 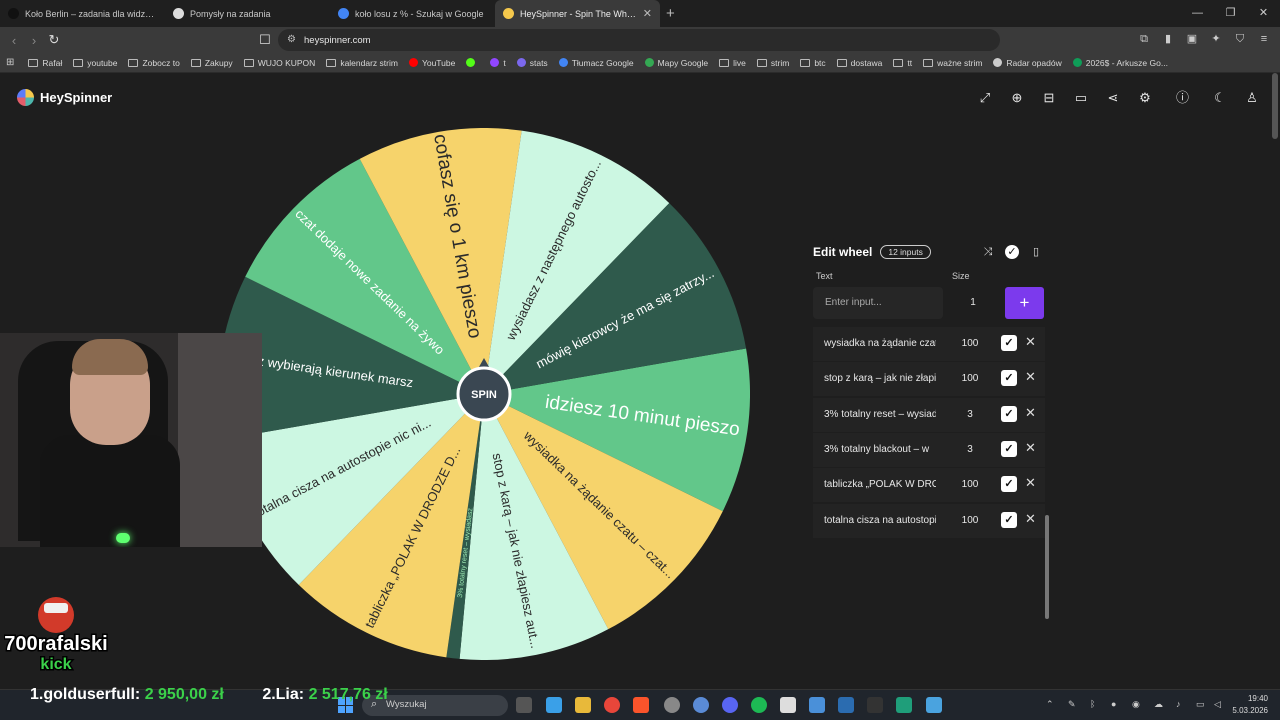 I want to click on vpn-icon: ⛉, so click(x=1240, y=39).